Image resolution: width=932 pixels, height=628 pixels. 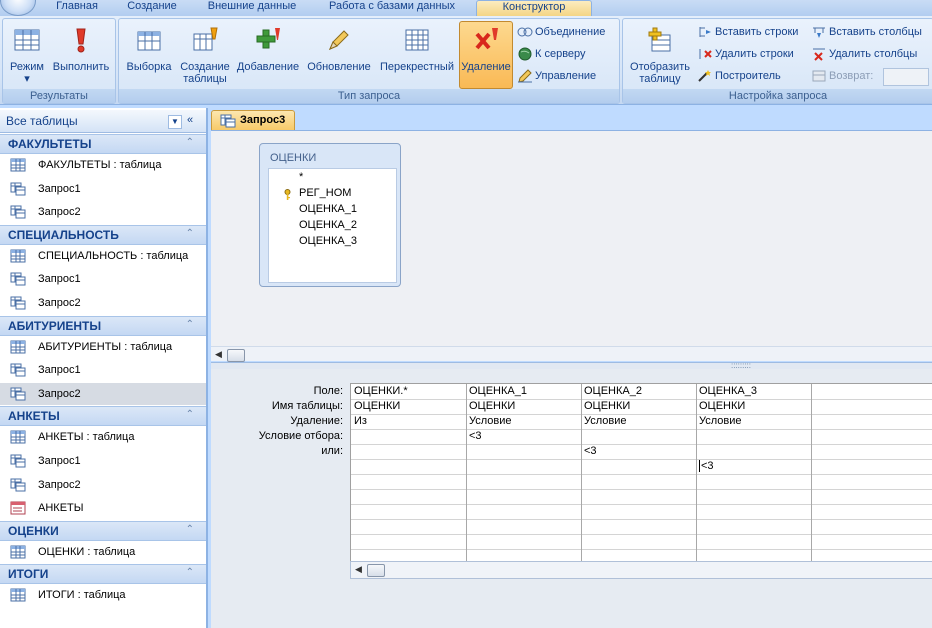 I want to click on query-setup-group-label: Настройка запроса, so click(x=777, y=96).